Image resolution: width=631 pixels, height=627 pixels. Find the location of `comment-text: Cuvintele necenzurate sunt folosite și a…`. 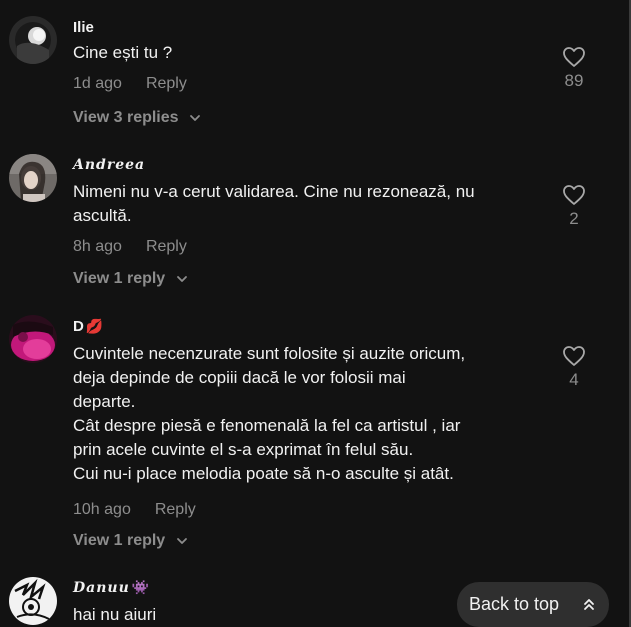

comment-text: Cuvintele necenzurate sunt folosite și a… is located at coordinates (269, 413).